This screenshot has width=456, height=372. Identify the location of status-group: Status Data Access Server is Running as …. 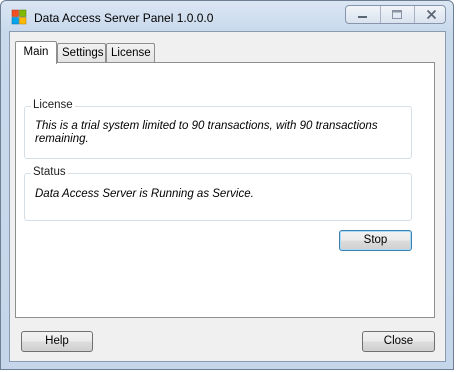
(218, 193).